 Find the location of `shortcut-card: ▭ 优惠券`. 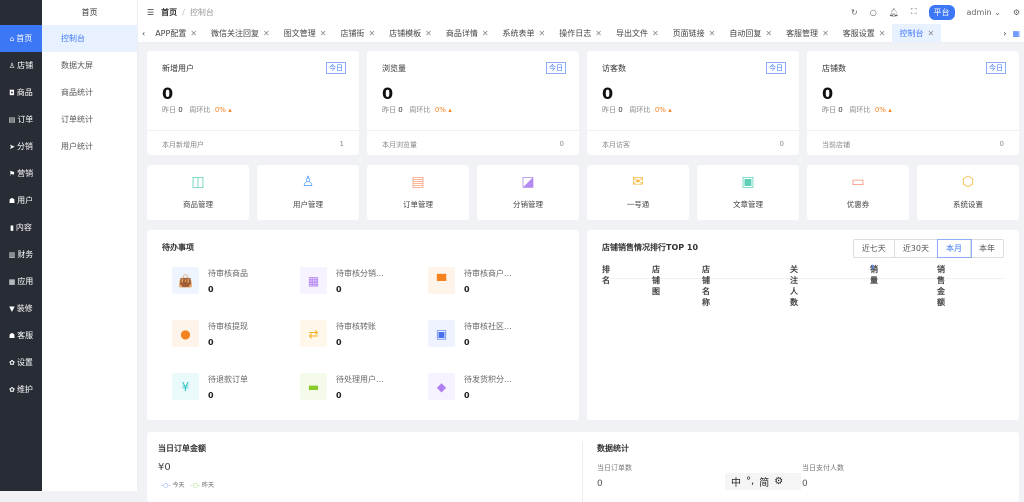

shortcut-card: ▭ 优惠券 is located at coordinates (858, 192).